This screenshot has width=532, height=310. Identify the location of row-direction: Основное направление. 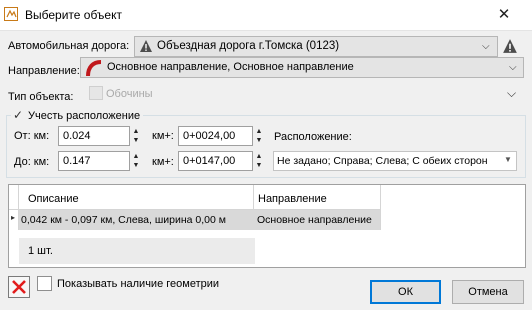
(314, 220).